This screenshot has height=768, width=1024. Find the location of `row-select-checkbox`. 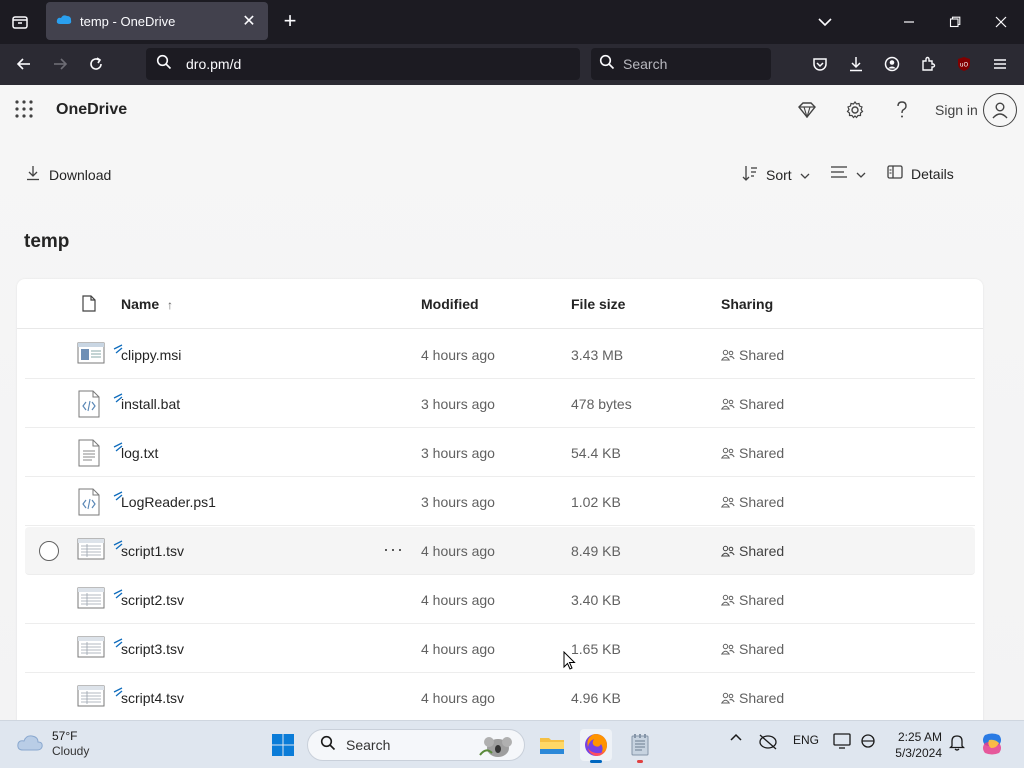

row-select-checkbox is located at coordinates (49, 551).